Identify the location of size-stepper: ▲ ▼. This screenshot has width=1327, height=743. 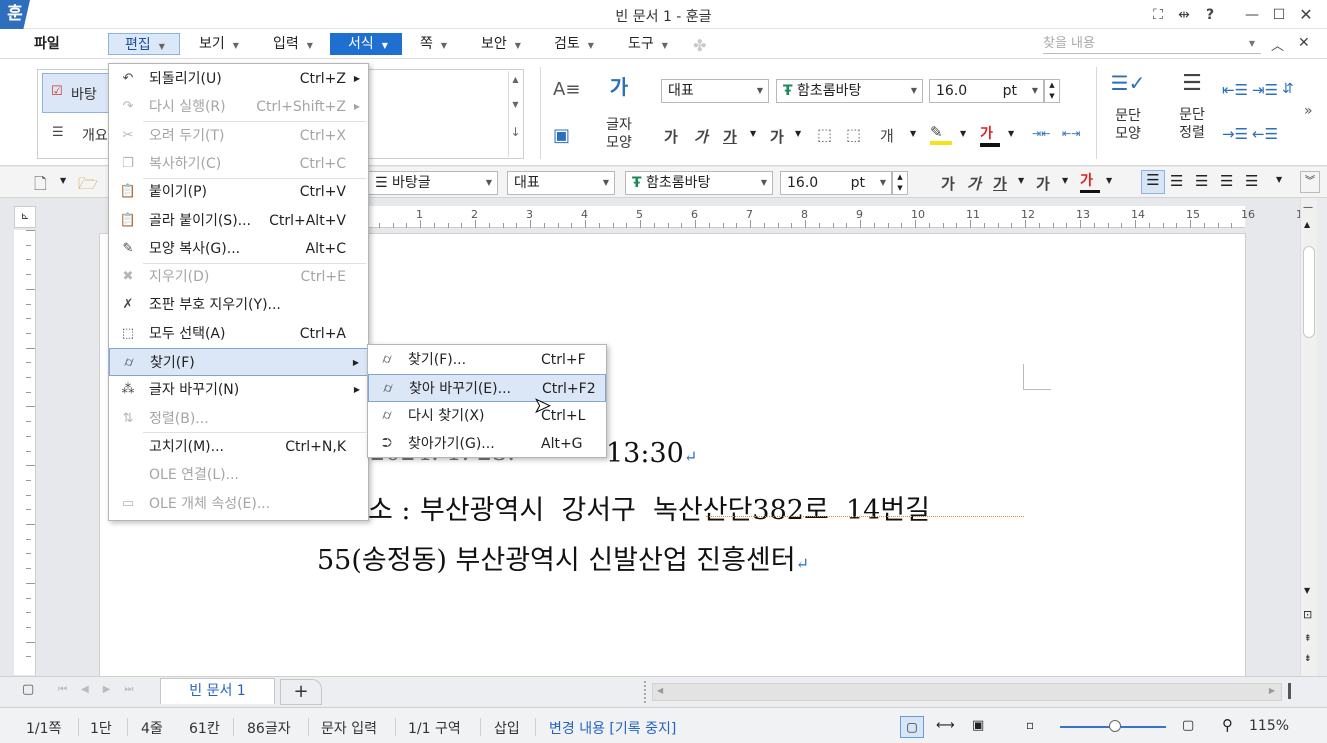
(1052, 91).